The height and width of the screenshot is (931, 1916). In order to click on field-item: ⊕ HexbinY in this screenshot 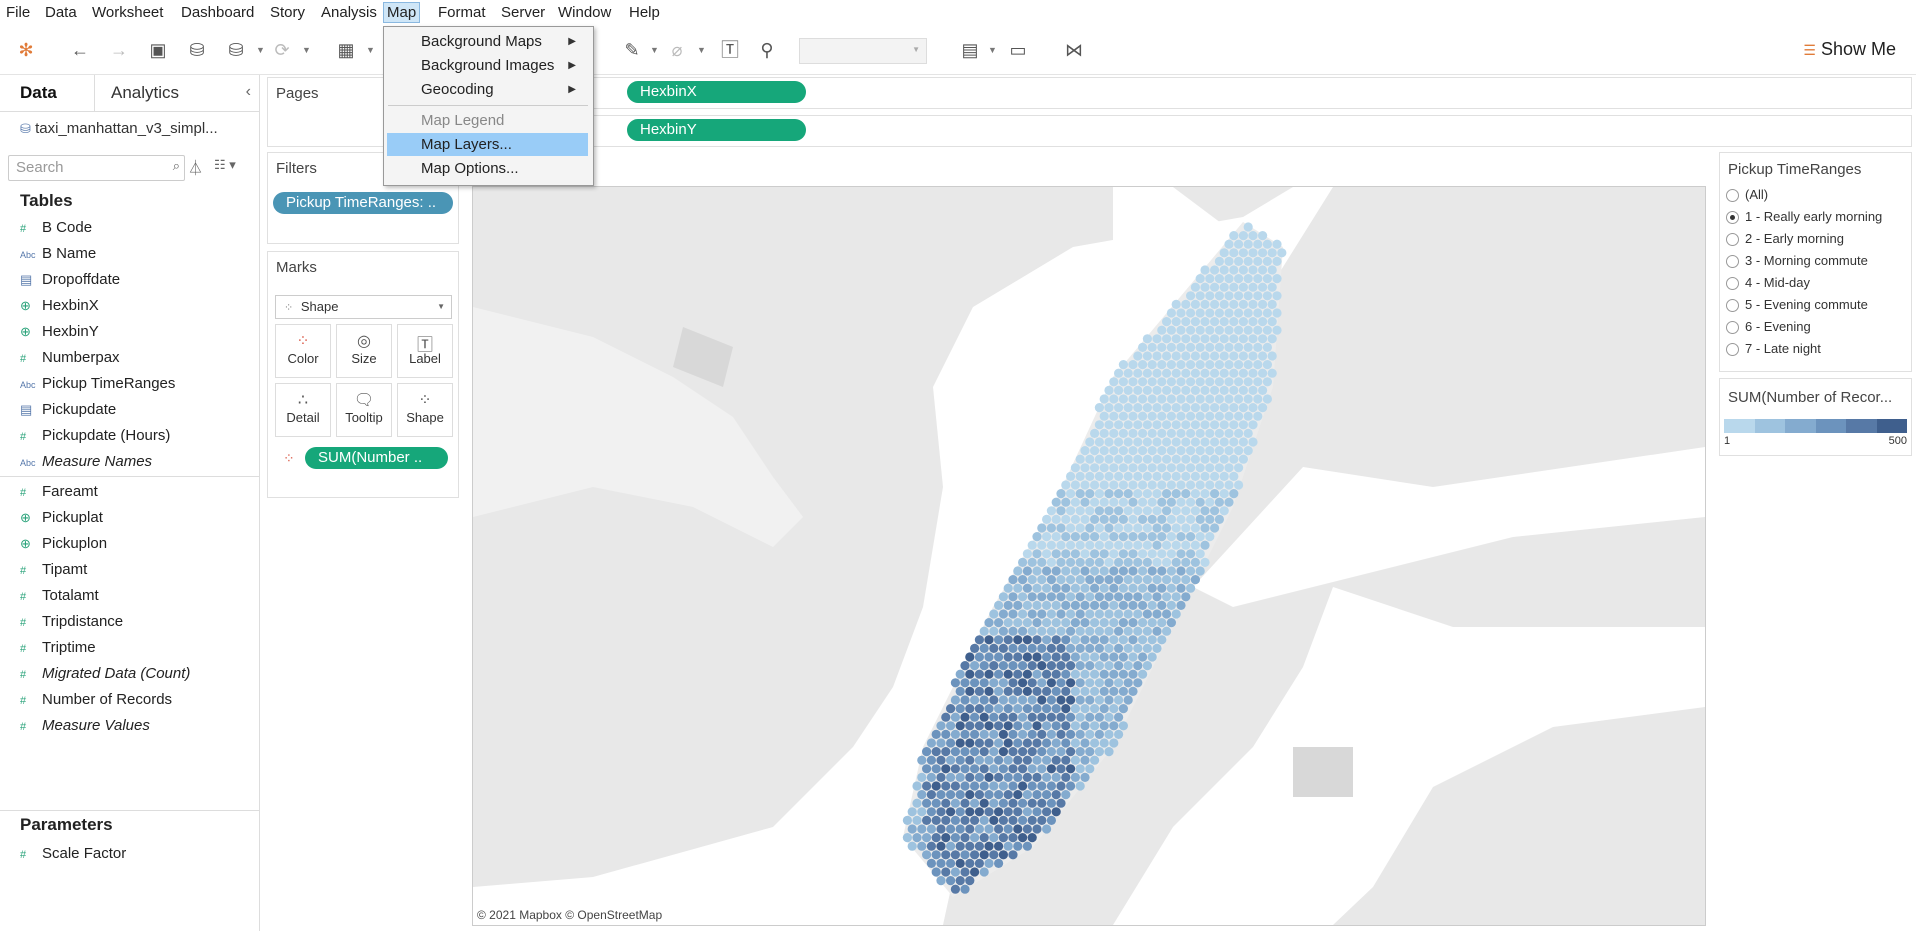, I will do `click(59, 334)`.